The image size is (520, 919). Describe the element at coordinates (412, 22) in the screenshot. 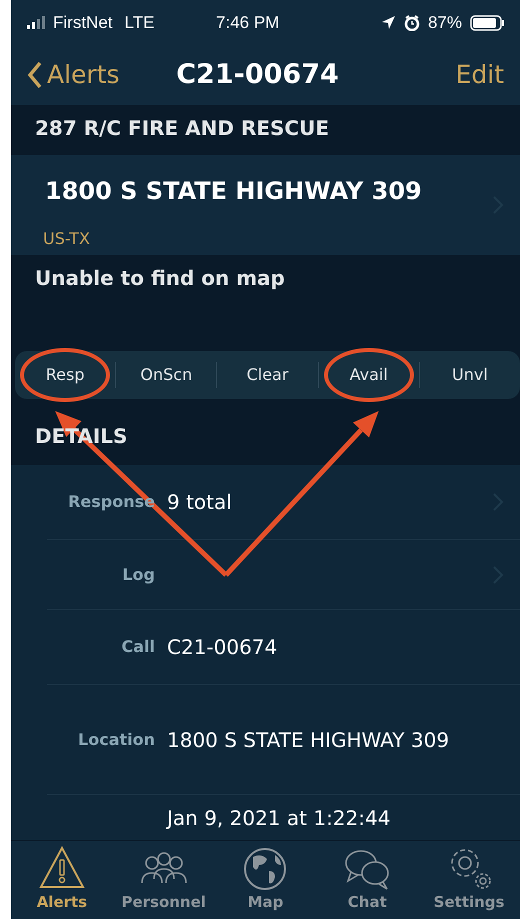

I see `alarm-clock-icon` at that location.